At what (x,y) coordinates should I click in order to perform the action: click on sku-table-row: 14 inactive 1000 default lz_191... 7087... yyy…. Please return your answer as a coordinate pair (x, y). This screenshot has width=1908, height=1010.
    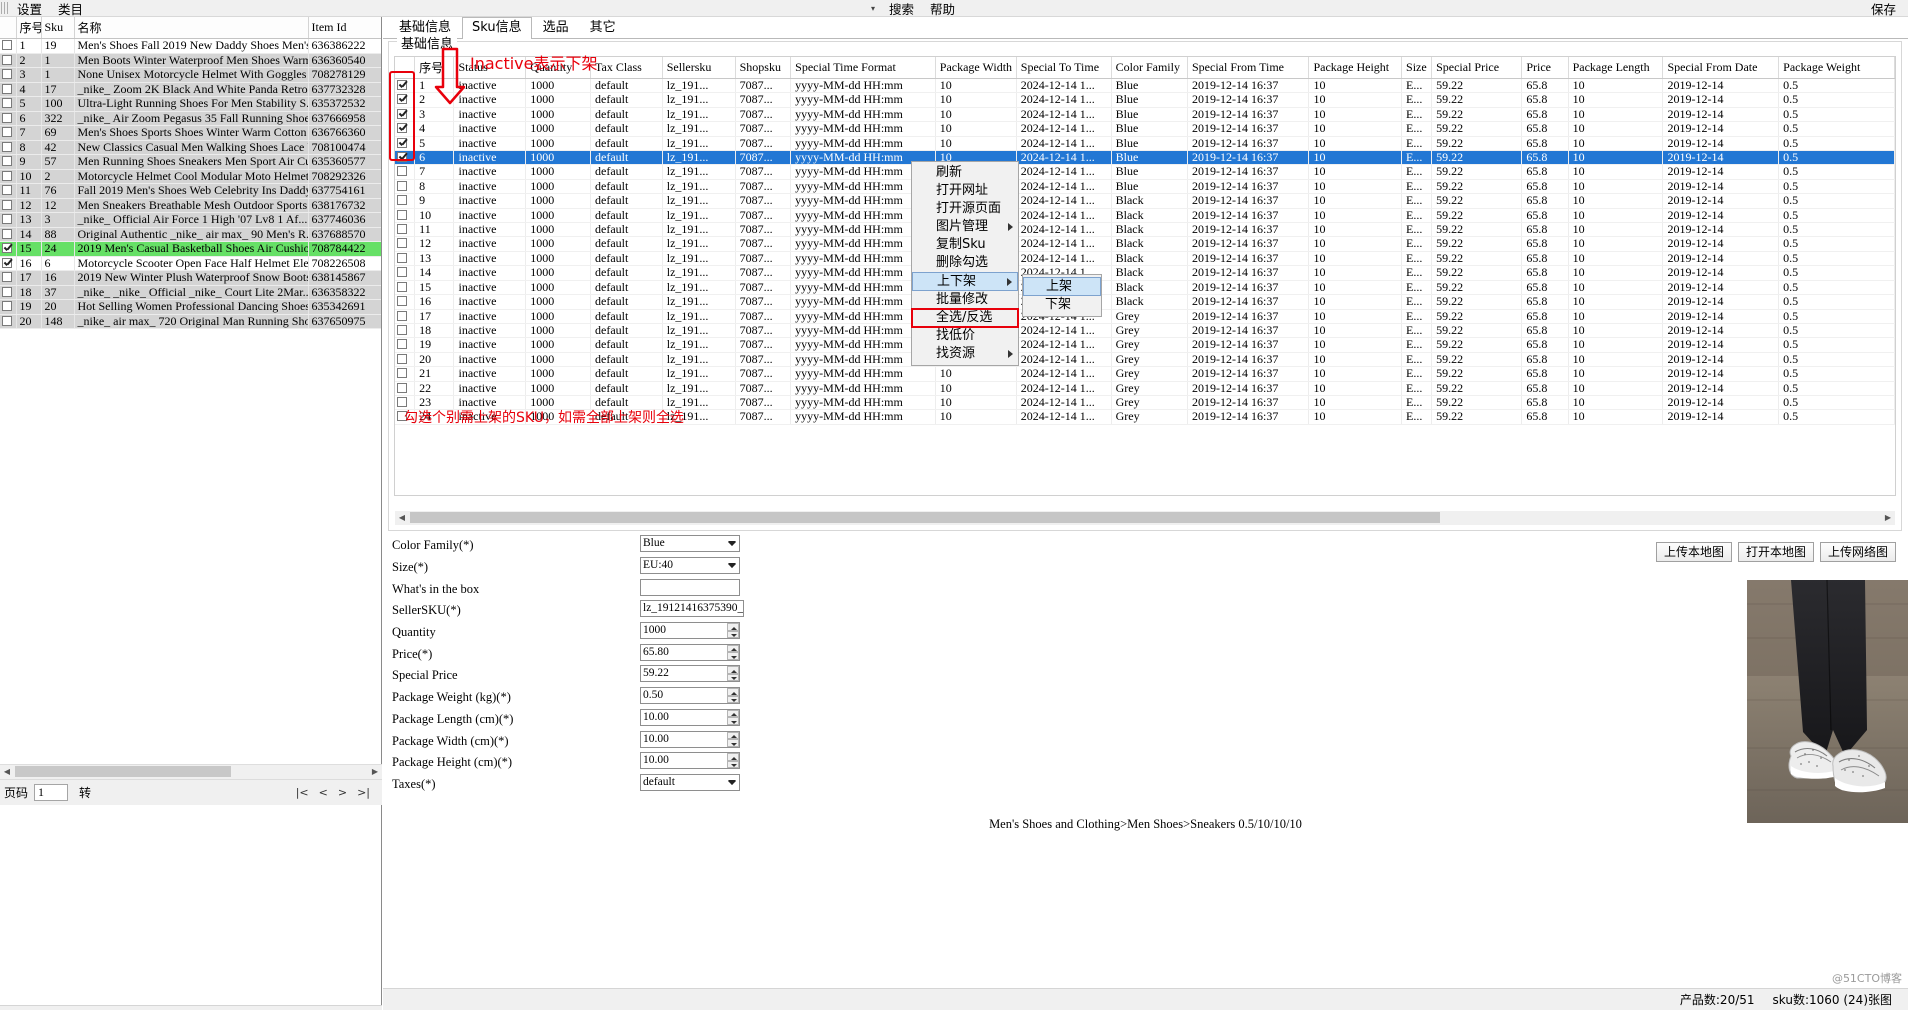
    Looking at the image, I should click on (1145, 273).